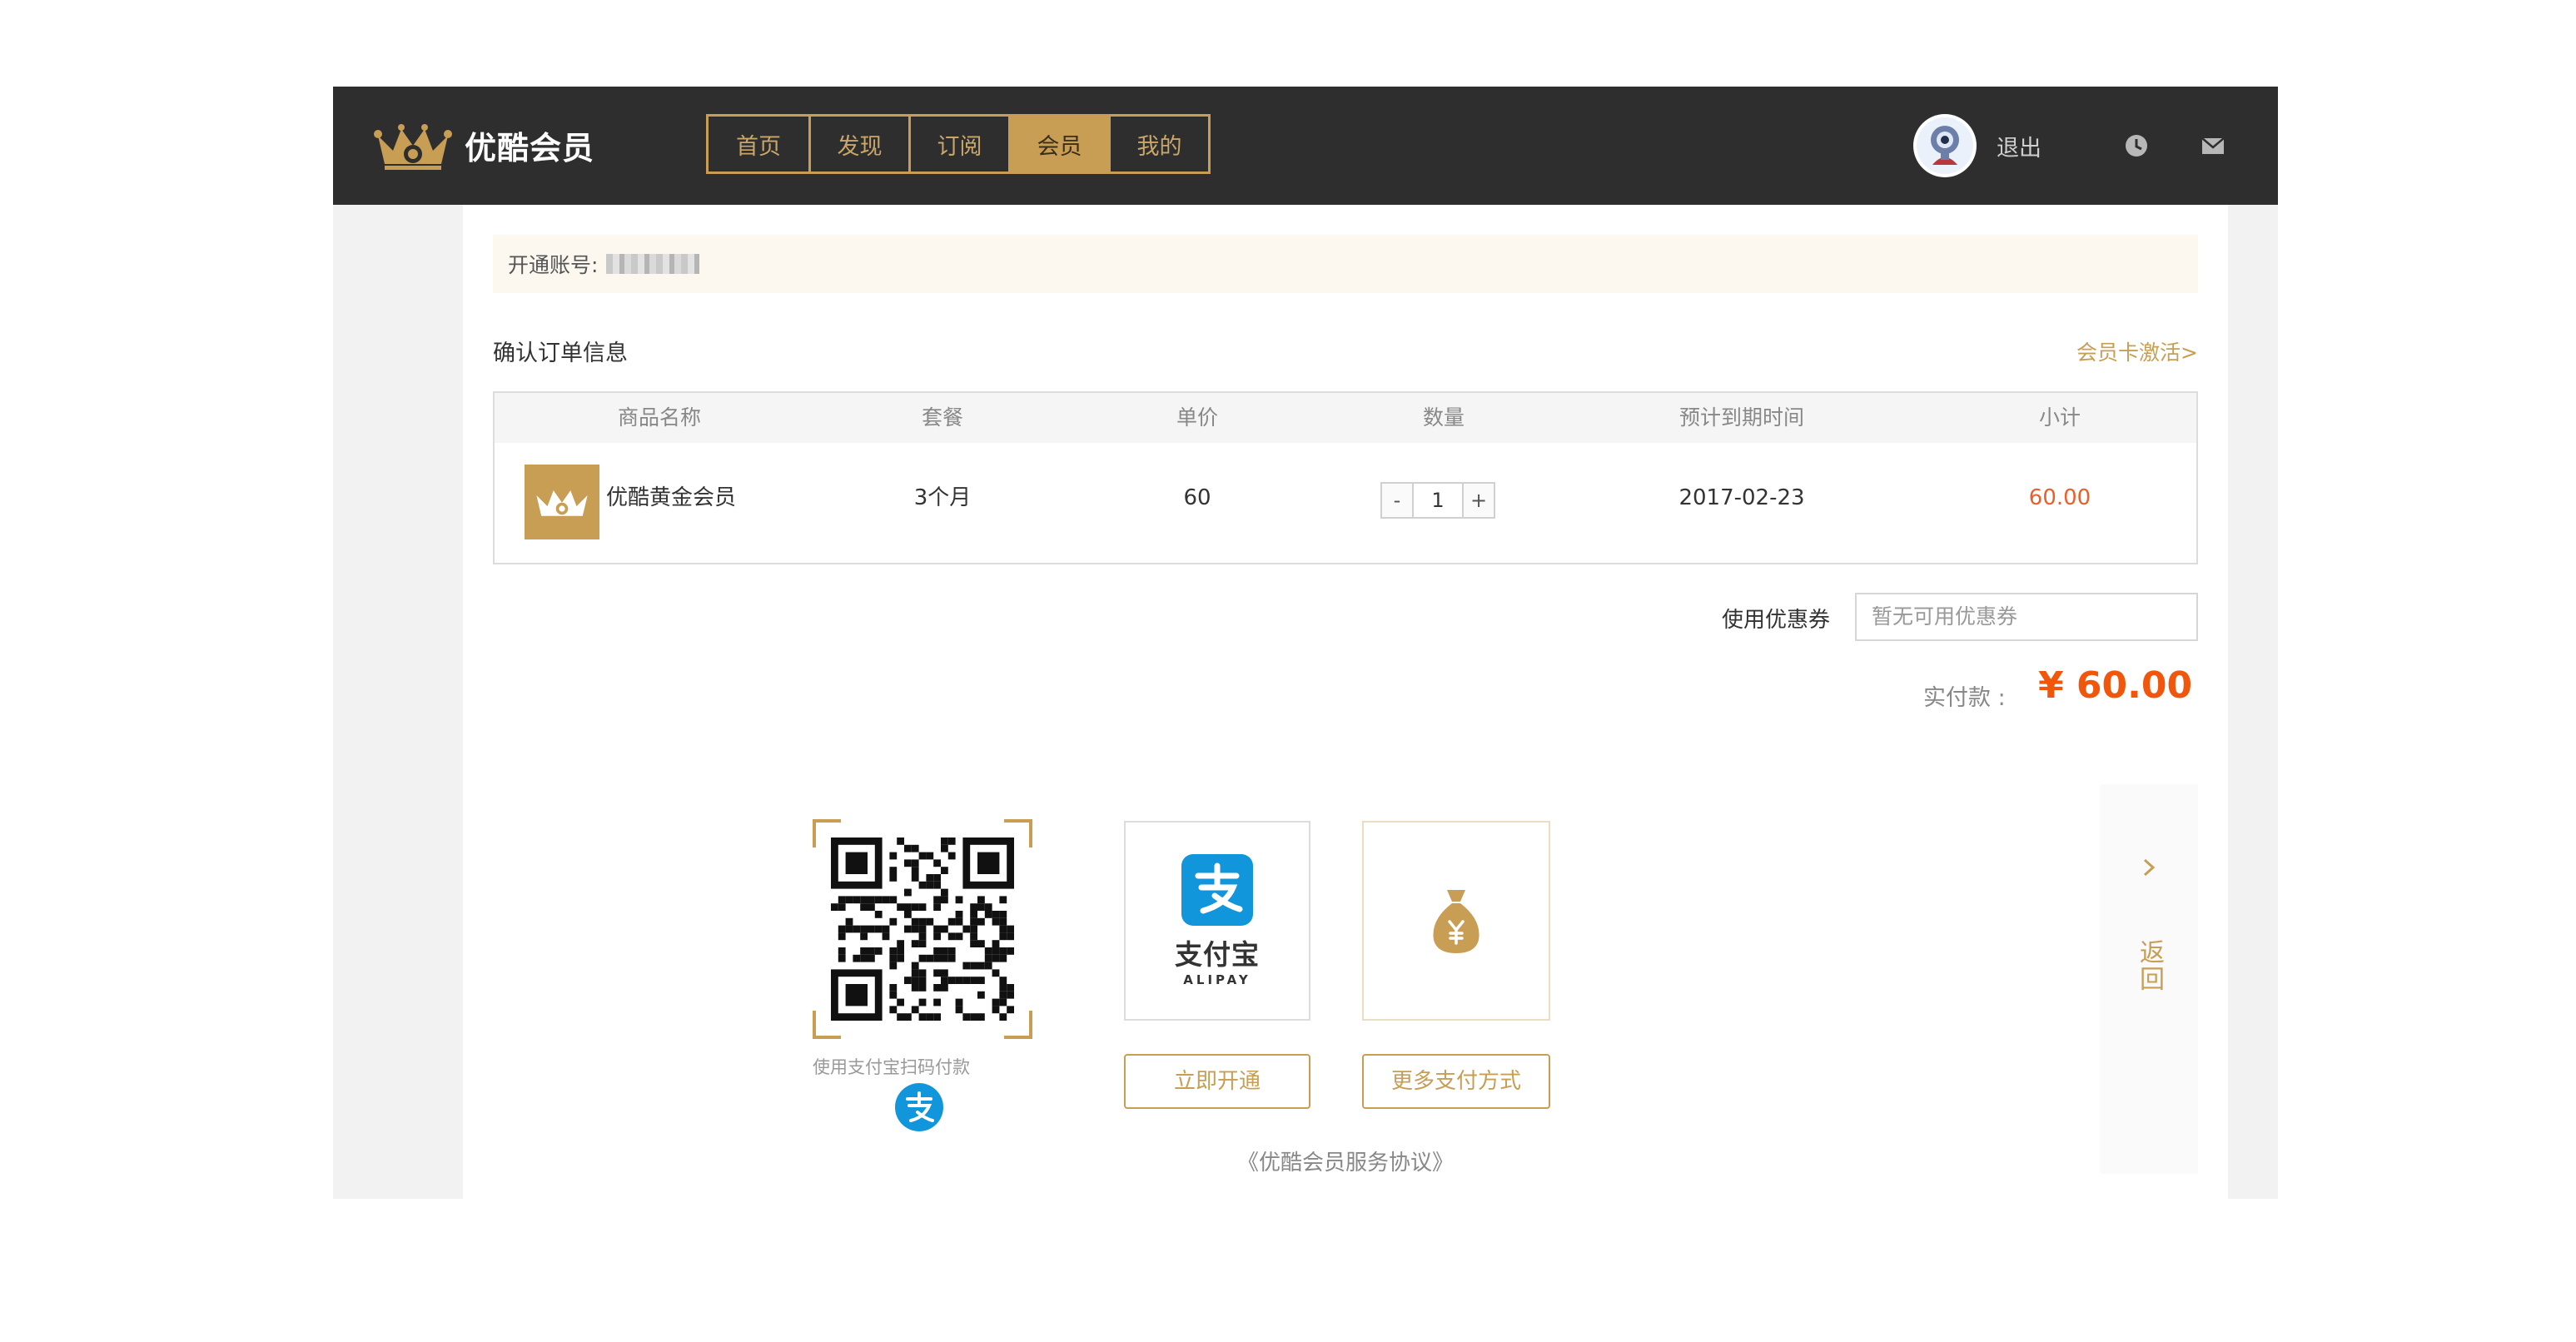 The height and width of the screenshot is (1342, 2576). Describe the element at coordinates (2059, 417) in the screenshot. I see `col-subtotal: 小计` at that location.